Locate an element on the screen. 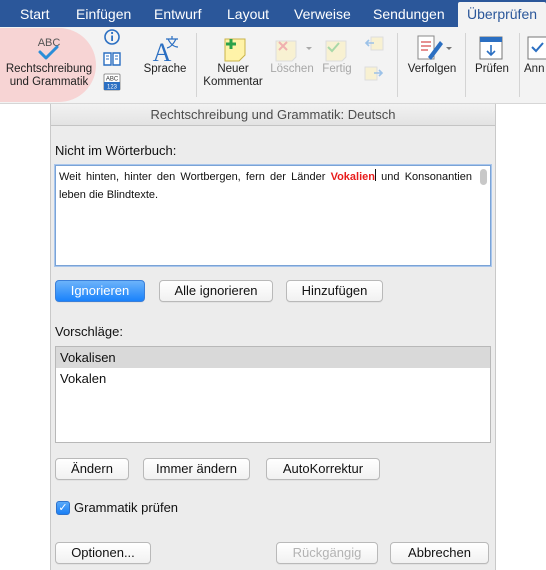 The height and width of the screenshot is (570, 546). change-button: Ändern is located at coordinates (92, 469).